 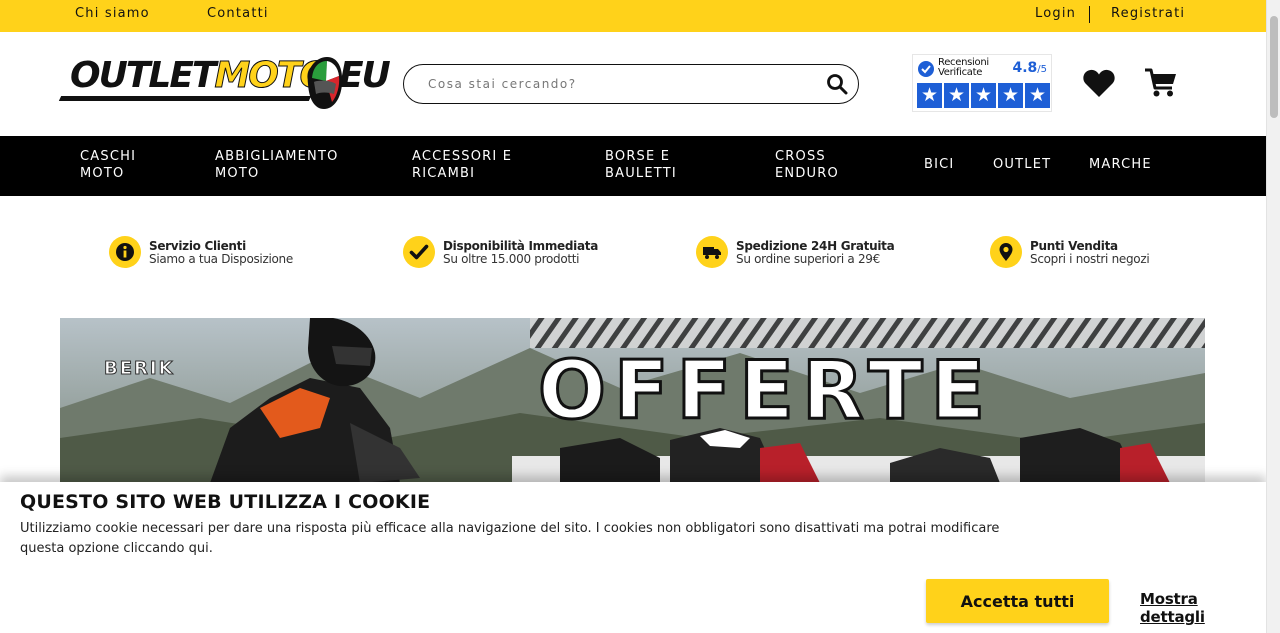 What do you see at coordinates (1273, 316) in the screenshot?
I see `page-scrollbar` at bounding box center [1273, 316].